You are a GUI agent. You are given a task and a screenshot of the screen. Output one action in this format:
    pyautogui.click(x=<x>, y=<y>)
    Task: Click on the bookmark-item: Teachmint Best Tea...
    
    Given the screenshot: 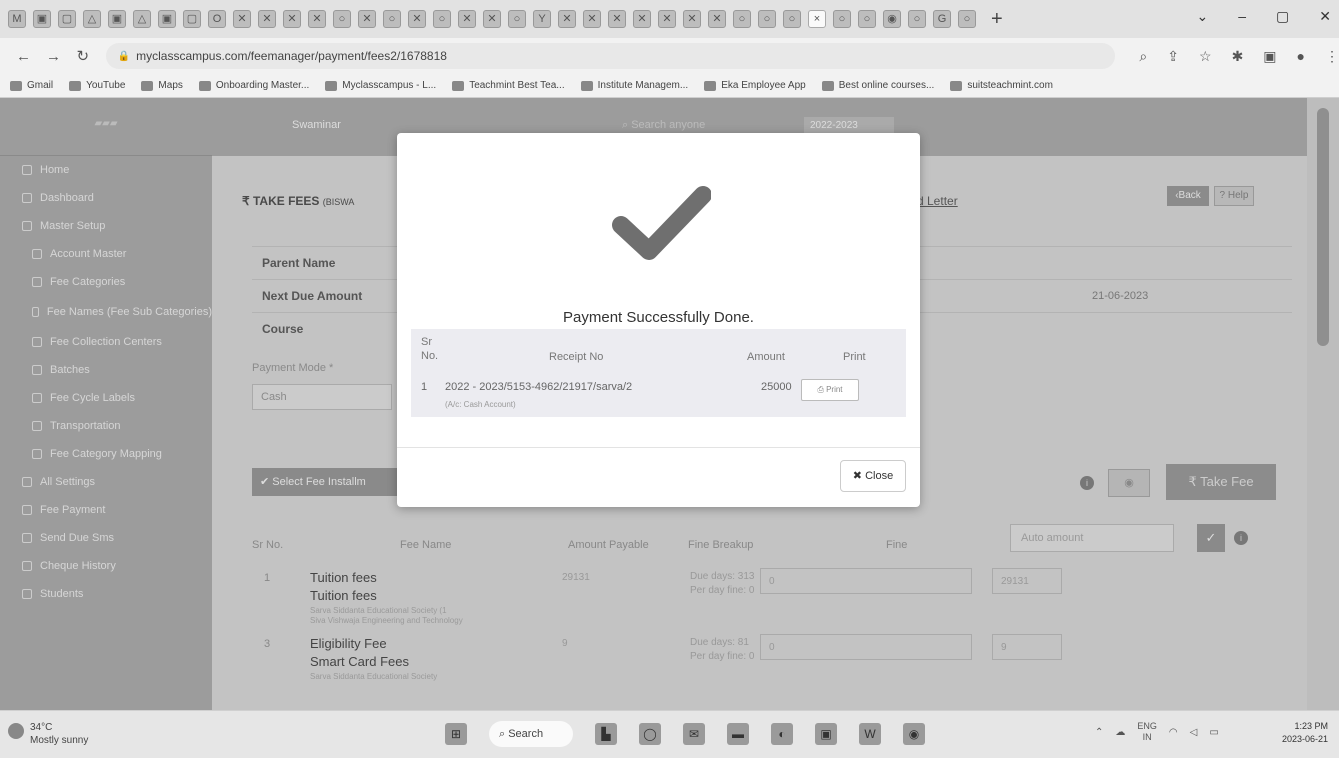 What is the action you would take?
    pyautogui.click(x=508, y=85)
    